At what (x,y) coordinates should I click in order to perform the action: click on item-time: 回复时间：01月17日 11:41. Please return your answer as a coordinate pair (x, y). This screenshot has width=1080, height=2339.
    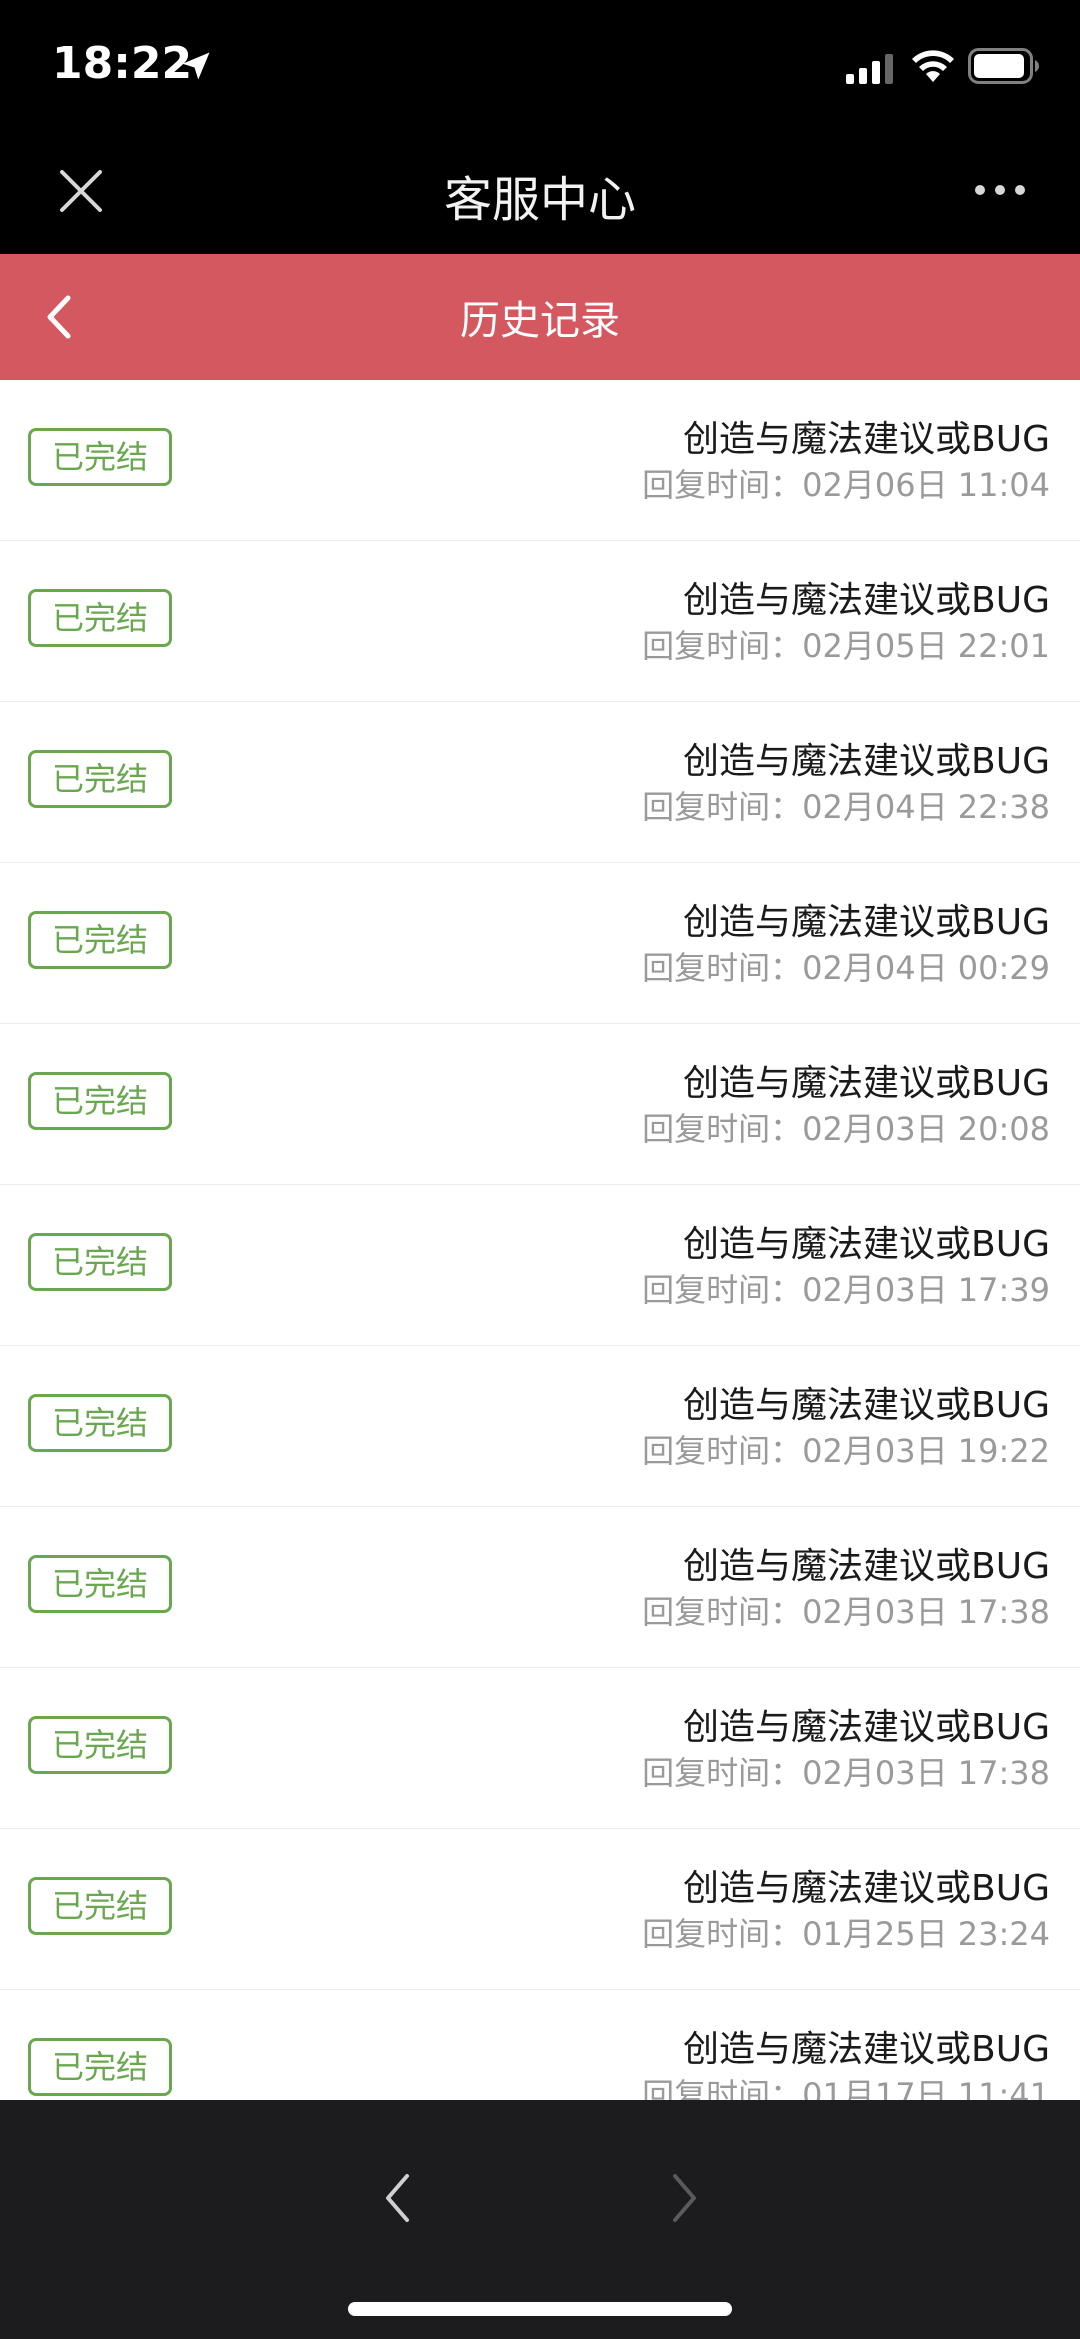
    Looking at the image, I should click on (846, 2088).